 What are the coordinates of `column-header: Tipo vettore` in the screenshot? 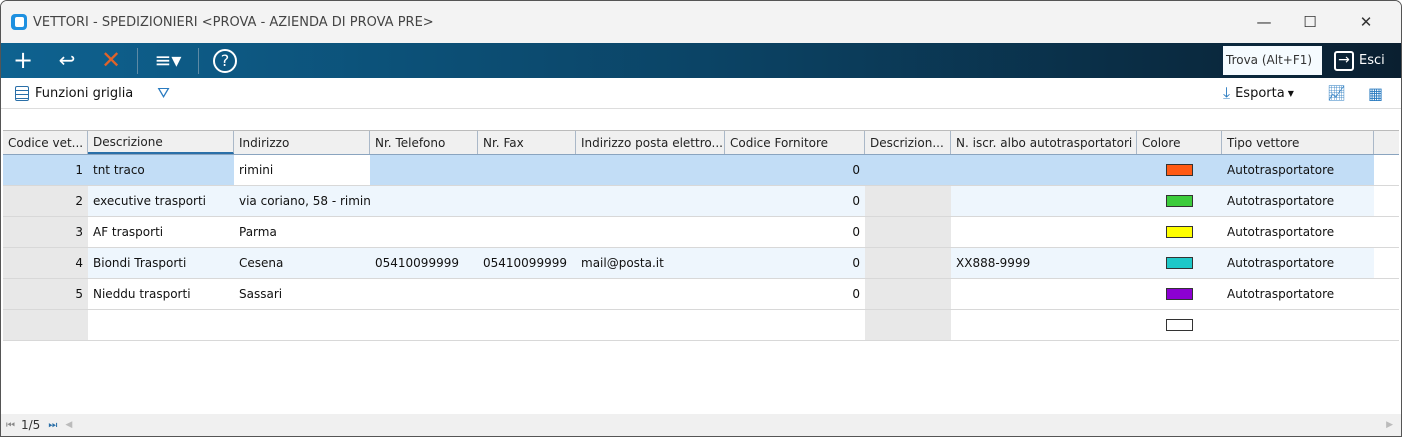 It's located at (1298, 142).